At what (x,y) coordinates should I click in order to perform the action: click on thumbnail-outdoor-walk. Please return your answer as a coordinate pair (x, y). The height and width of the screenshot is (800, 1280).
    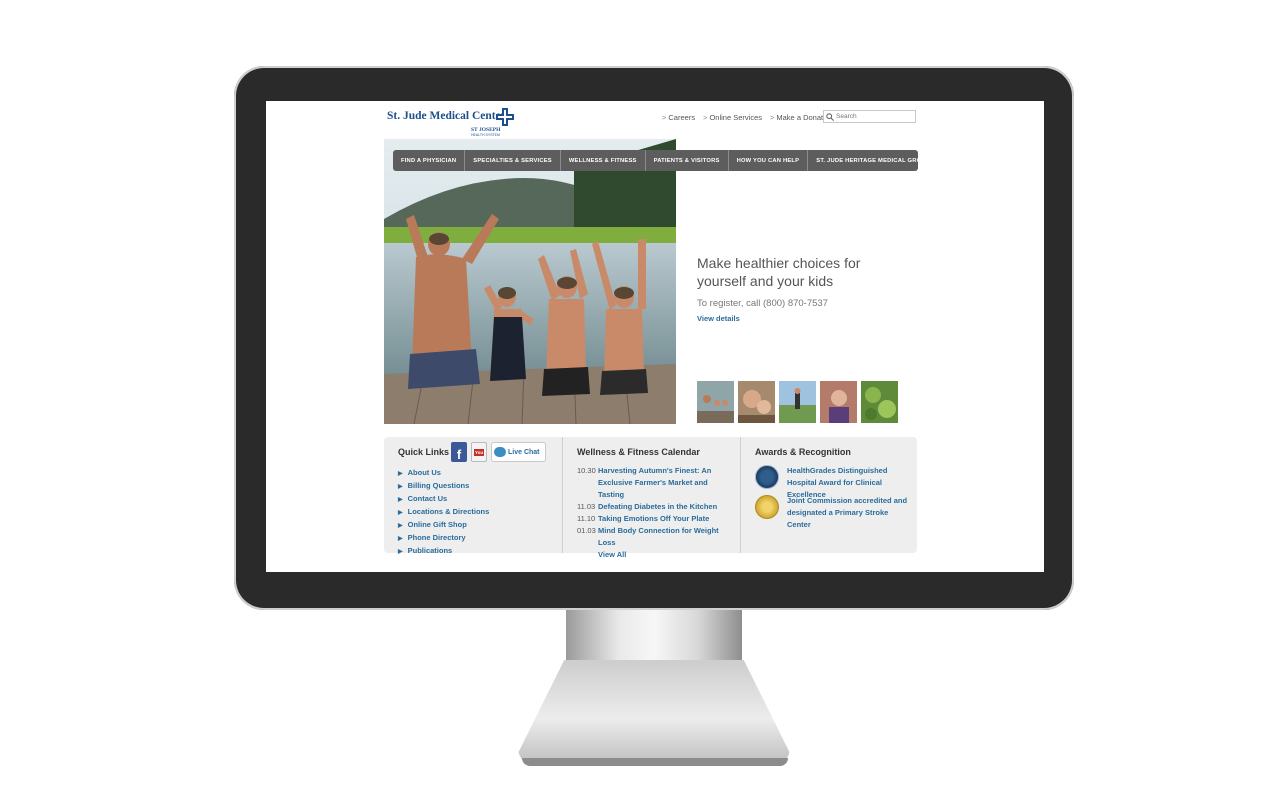
    Looking at the image, I should click on (797, 402).